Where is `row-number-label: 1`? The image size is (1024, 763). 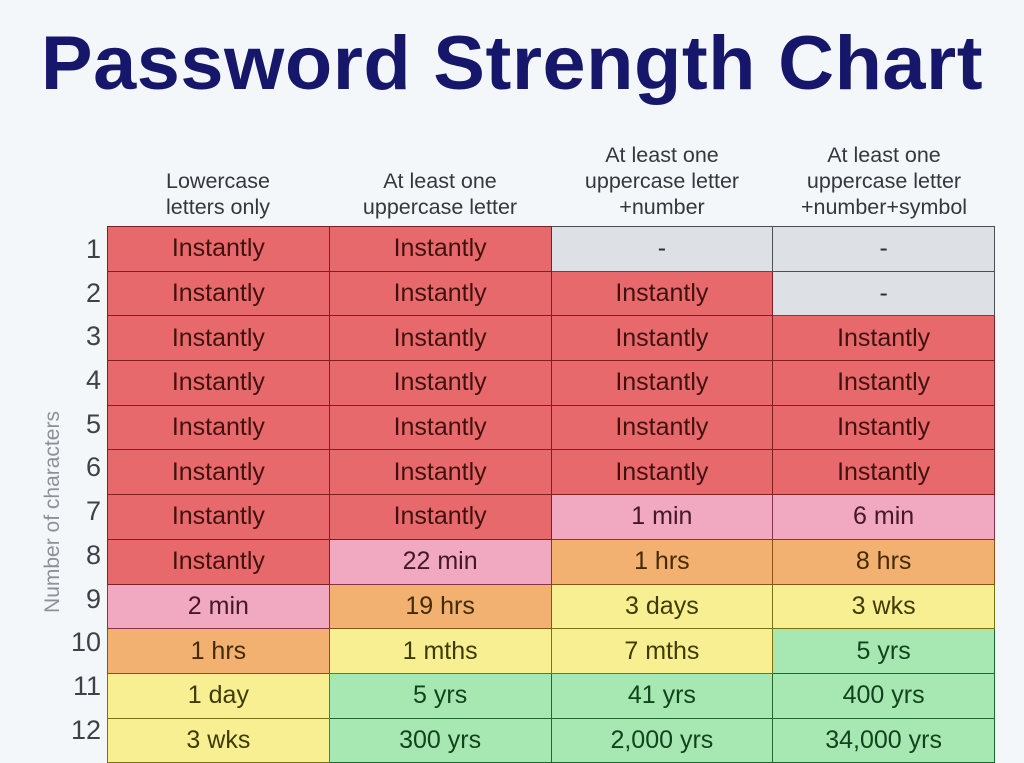 row-number-label: 1 is located at coordinates (93, 249).